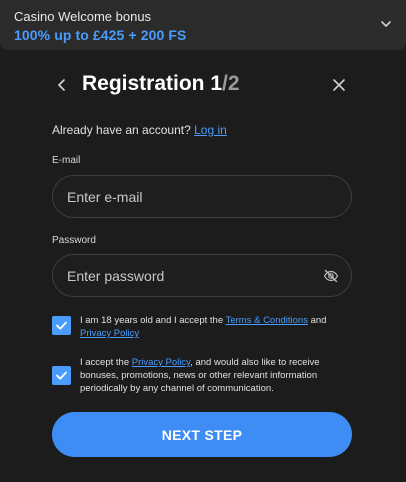 The height and width of the screenshot is (482, 406). Describe the element at coordinates (339, 85) in the screenshot. I see `close-icon` at that location.